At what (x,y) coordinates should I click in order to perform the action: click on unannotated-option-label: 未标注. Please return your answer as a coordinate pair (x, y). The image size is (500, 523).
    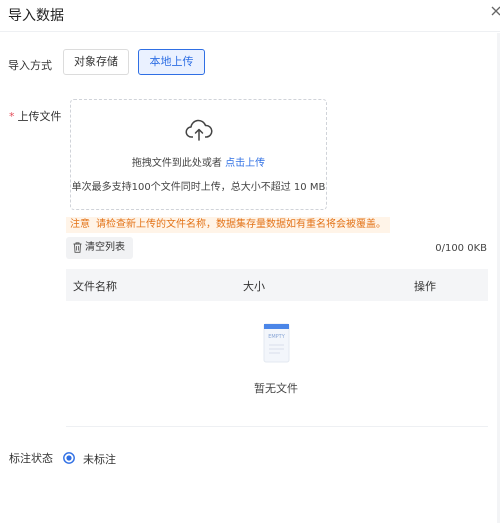
    Looking at the image, I should click on (99, 459).